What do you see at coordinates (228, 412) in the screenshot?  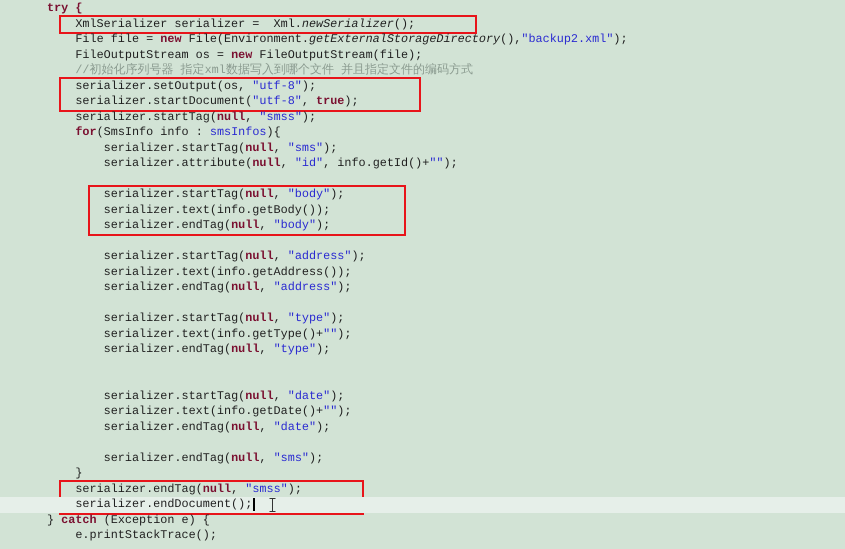 I see `code-line: serializer.text(info.getDate()+"");` at bounding box center [228, 412].